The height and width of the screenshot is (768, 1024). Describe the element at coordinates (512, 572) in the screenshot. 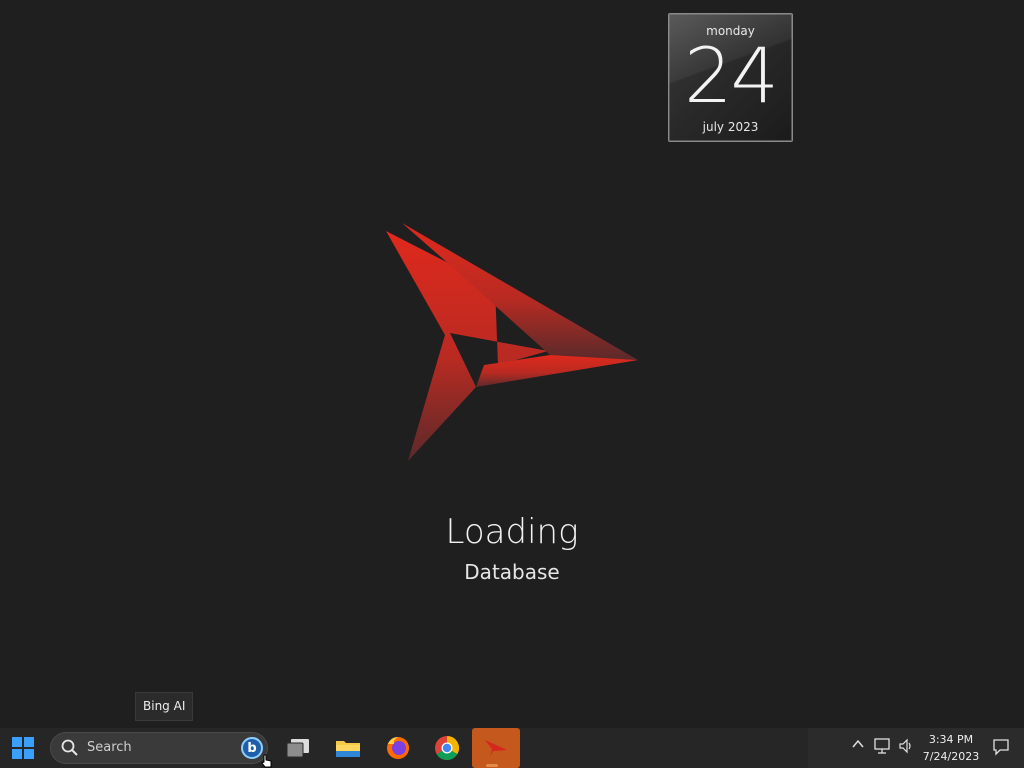

I see `loading-subtitle: Database` at that location.